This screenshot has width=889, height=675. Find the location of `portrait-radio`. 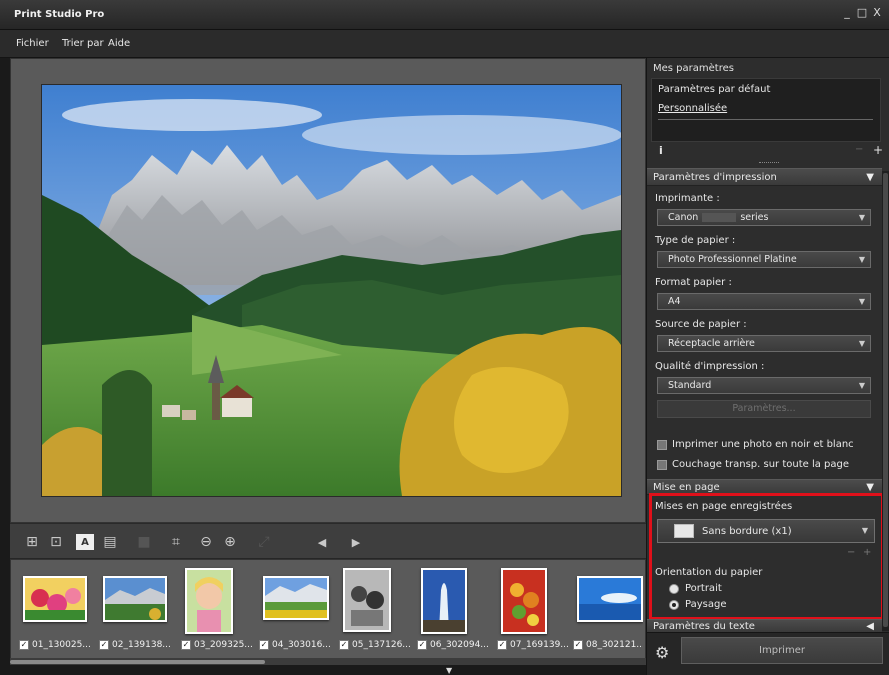

portrait-radio is located at coordinates (674, 588).